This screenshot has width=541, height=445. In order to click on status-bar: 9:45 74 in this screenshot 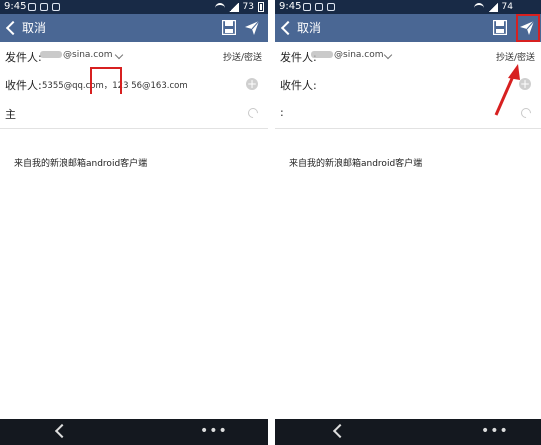, I will do `click(408, 7)`.